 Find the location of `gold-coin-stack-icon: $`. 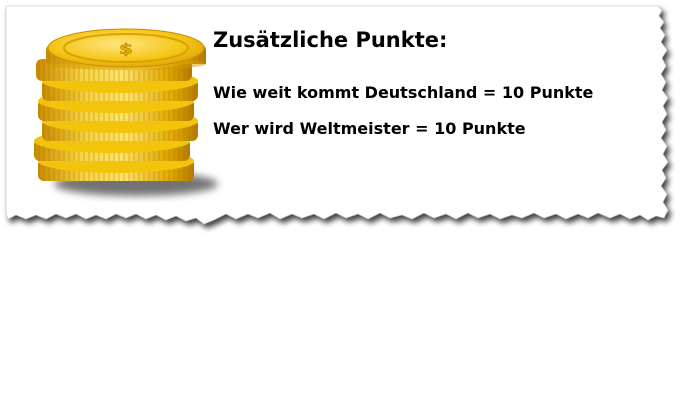

gold-coin-stack-icon: $ is located at coordinates (126, 112).